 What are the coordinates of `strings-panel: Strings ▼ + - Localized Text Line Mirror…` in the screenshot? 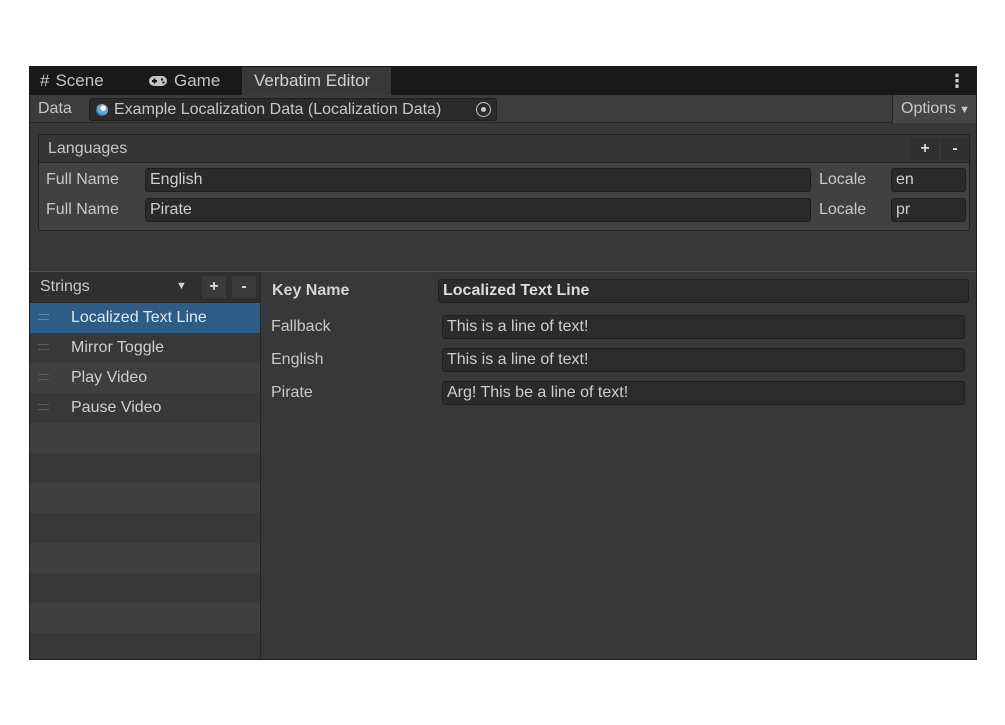 It's located at (145, 465).